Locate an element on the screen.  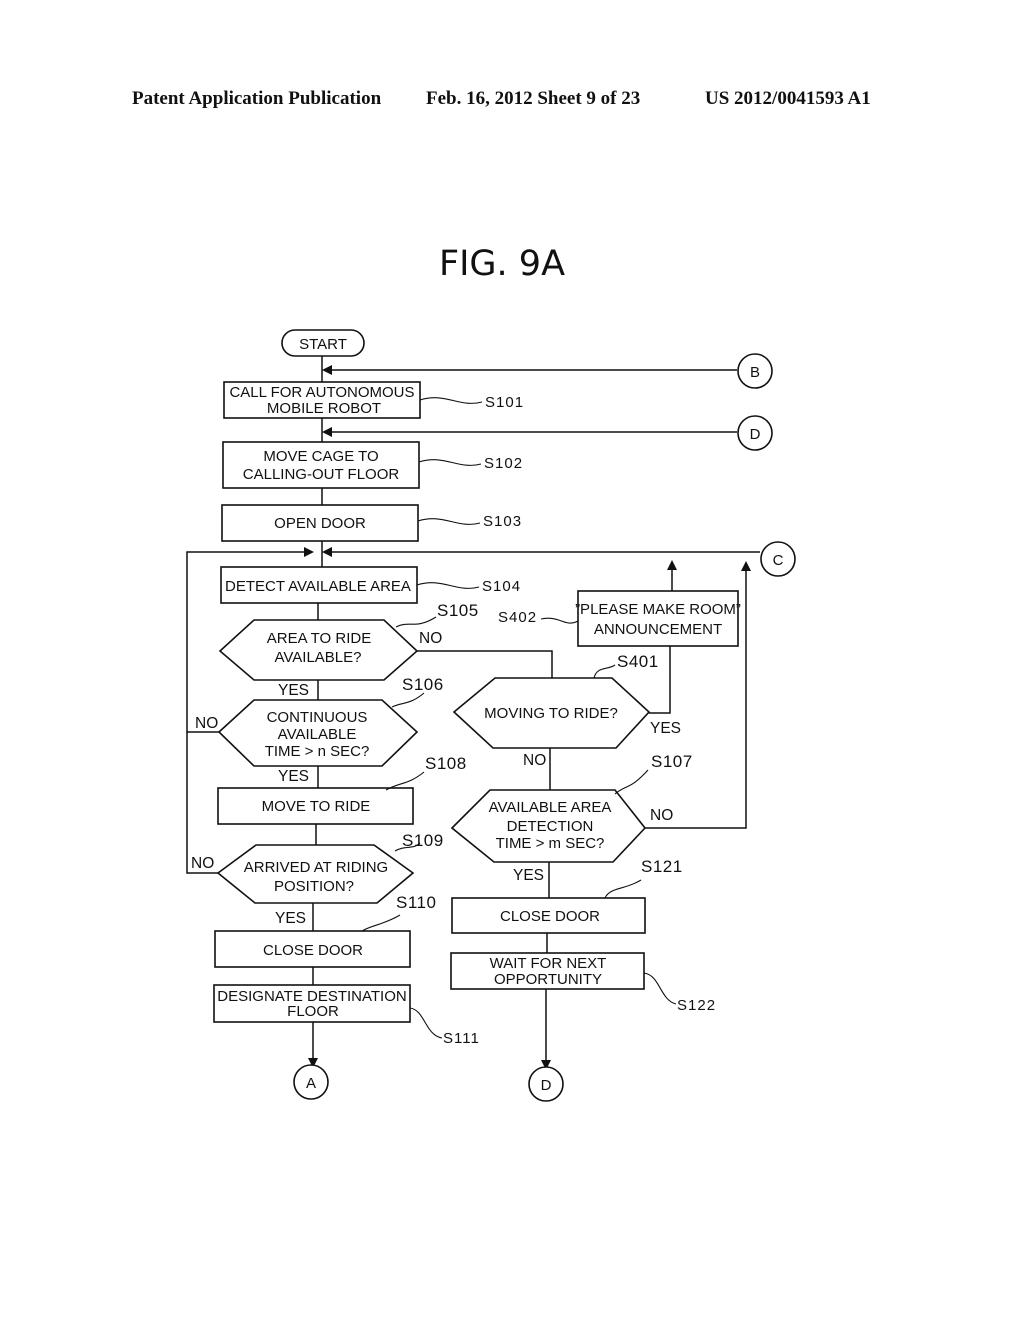
step-s108: MOVE TO RIDE is located at coordinates (315, 806).